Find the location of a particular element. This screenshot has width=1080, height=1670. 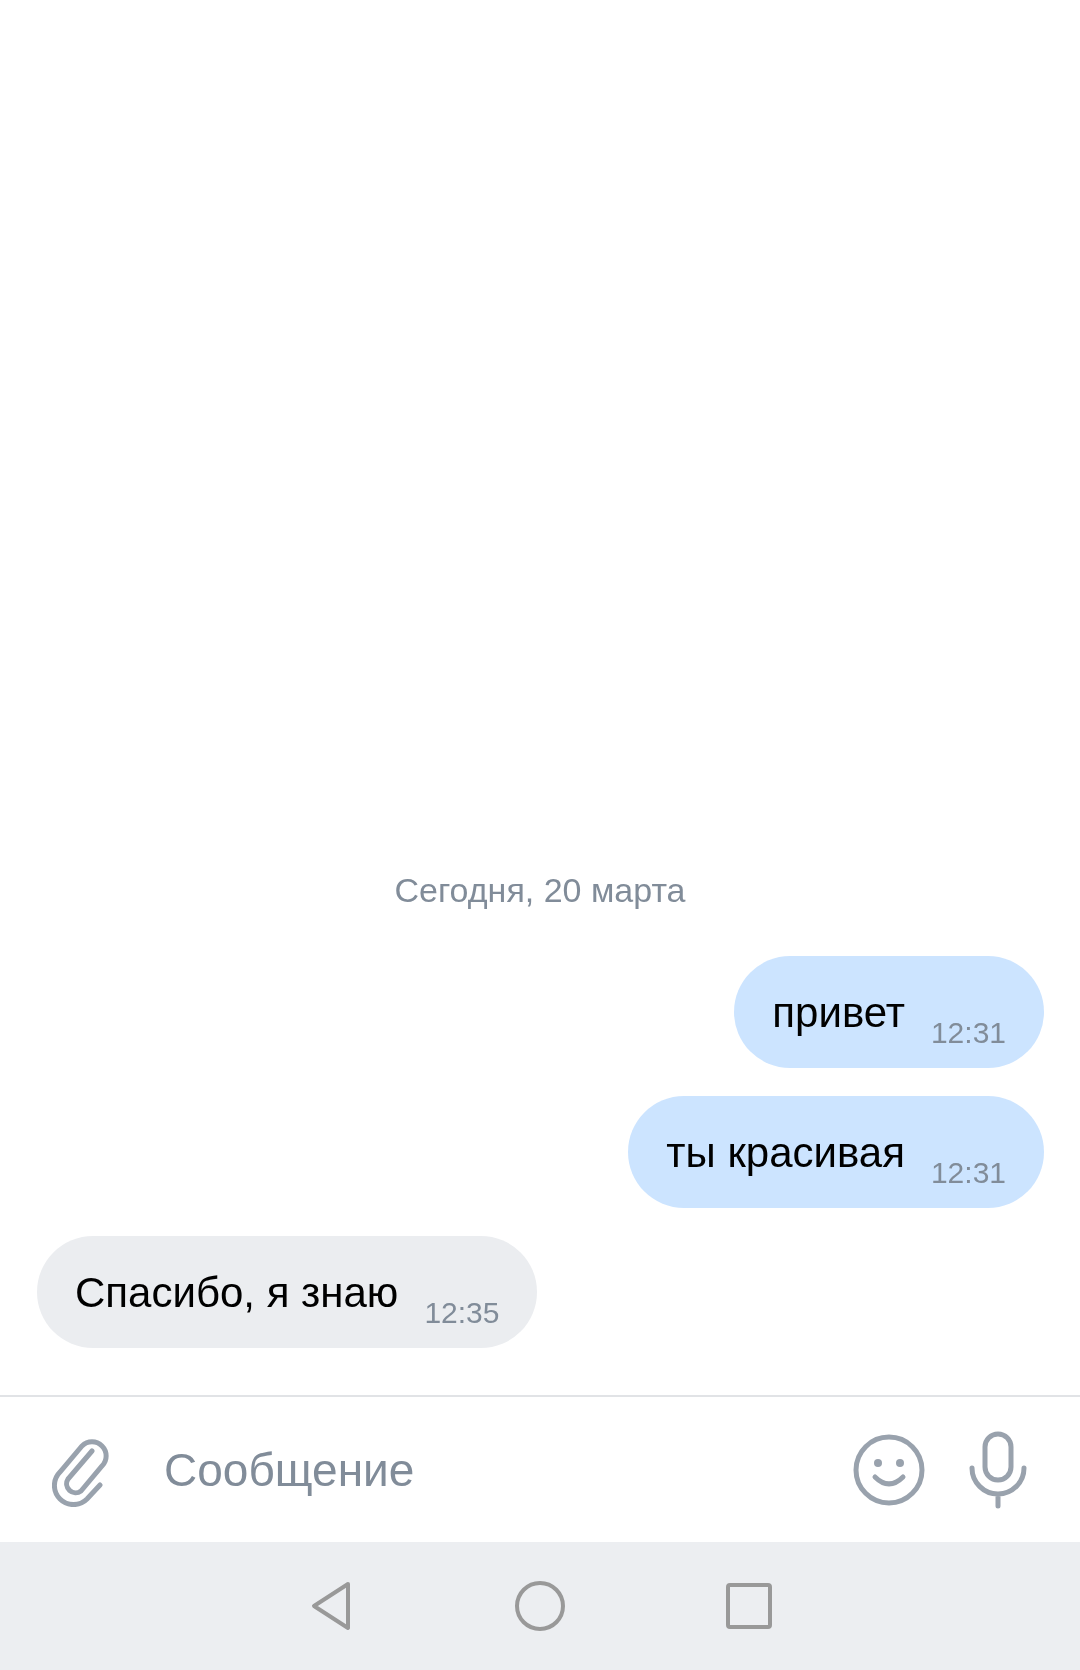

home-icon is located at coordinates (540, 1606).